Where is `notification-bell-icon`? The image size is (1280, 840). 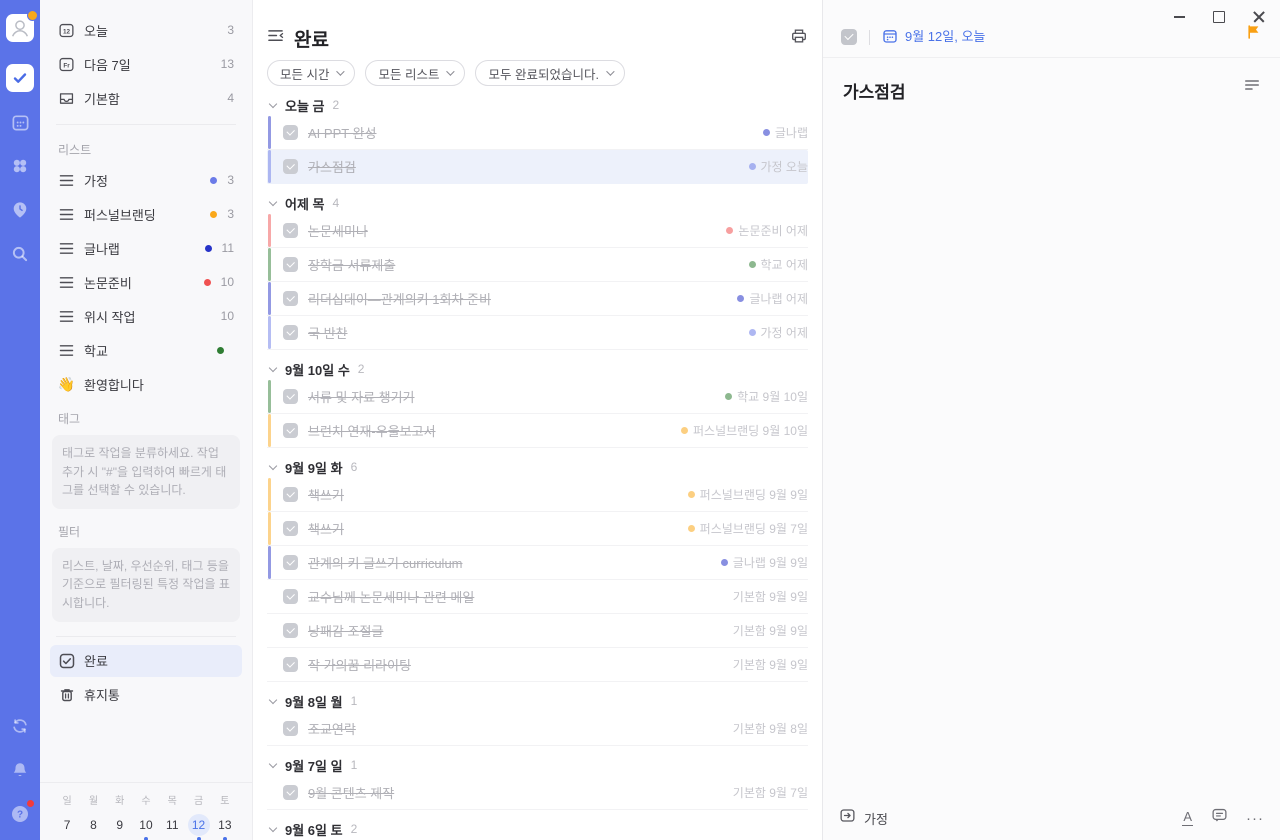
notification-bell-icon is located at coordinates (20, 770).